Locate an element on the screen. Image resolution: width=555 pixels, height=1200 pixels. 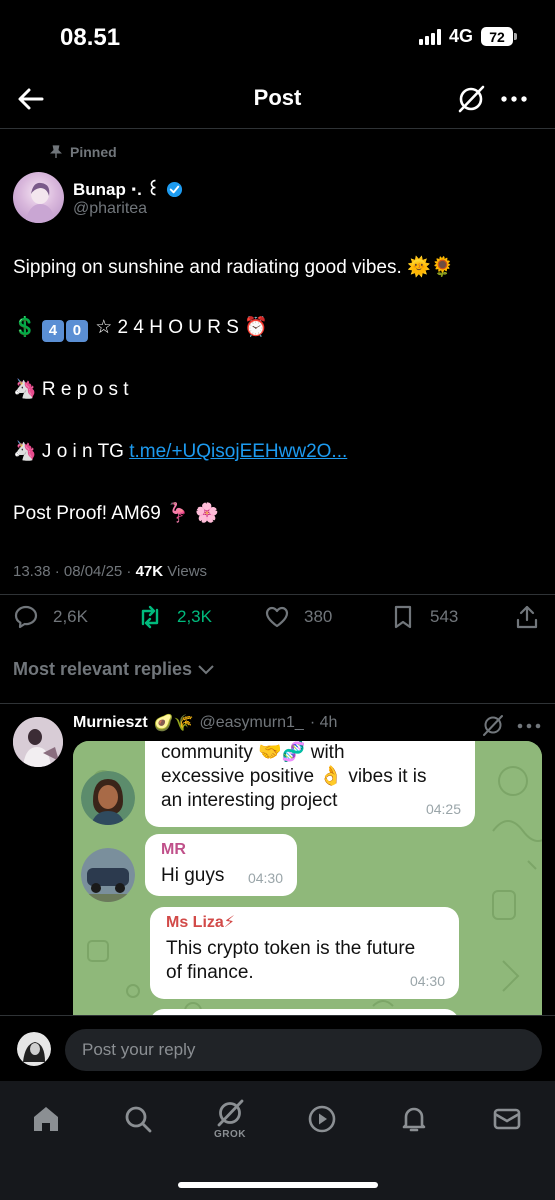
keycap-4: 4 is located at coordinates (52, 331).